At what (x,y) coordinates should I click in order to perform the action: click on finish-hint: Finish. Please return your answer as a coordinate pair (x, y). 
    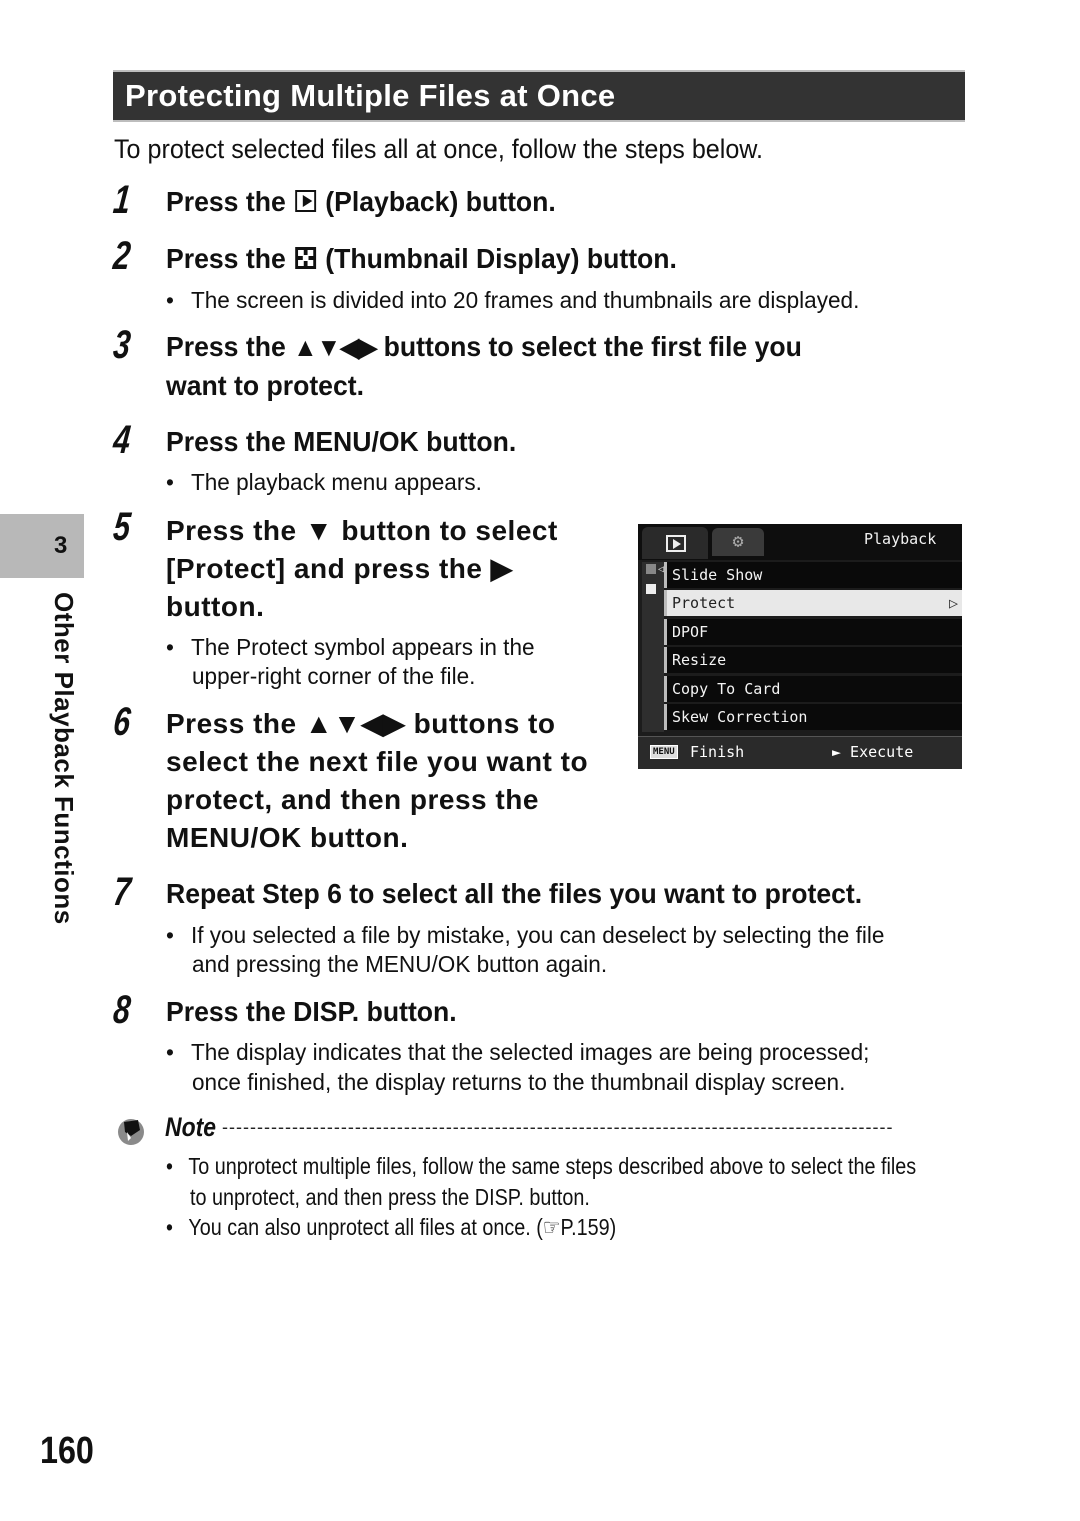
    Looking at the image, I should click on (717, 752).